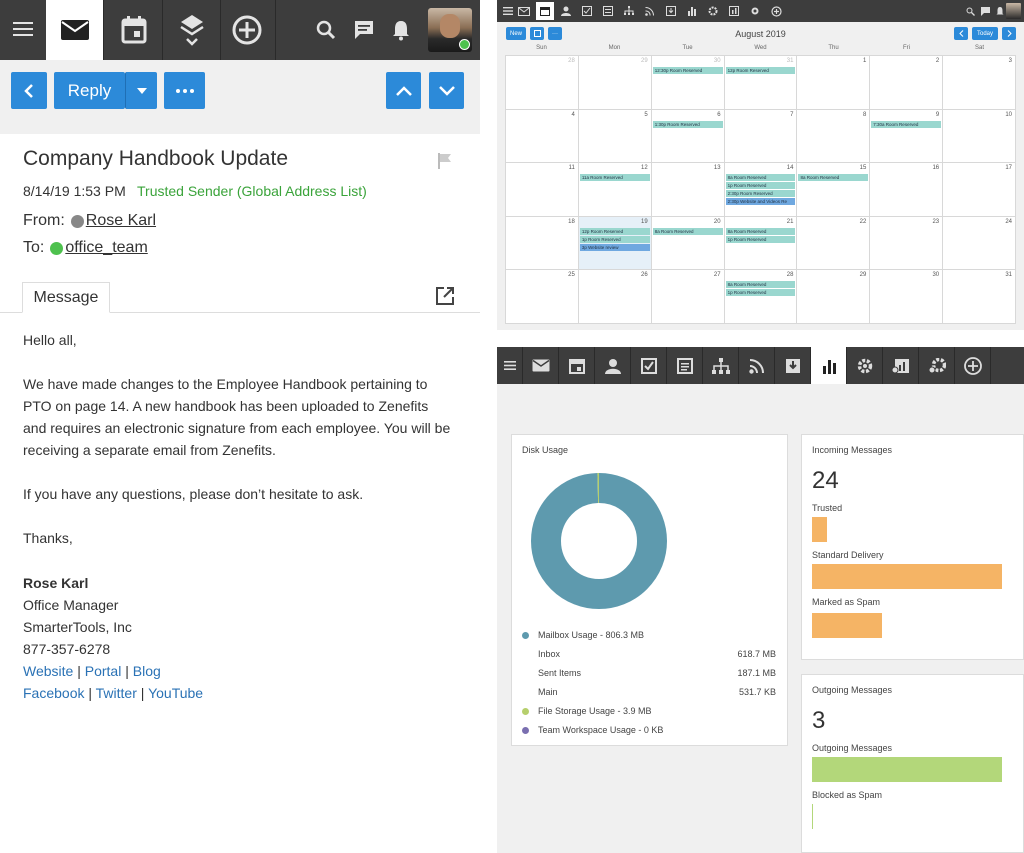 The height and width of the screenshot is (853, 1024). What do you see at coordinates (834, 243) in the screenshot?
I see `calendar-day-cell: 22` at bounding box center [834, 243].